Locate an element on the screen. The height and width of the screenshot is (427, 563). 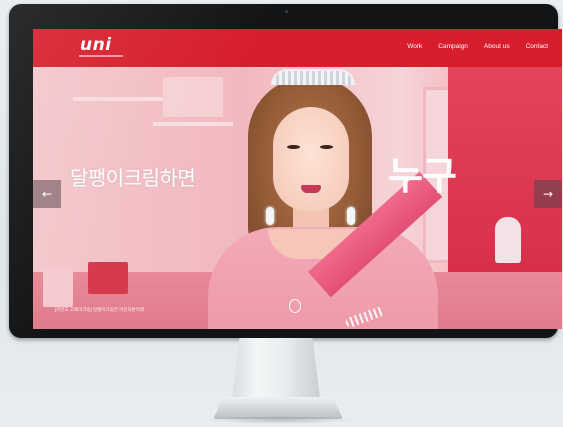
cabinet is located at coordinates (193, 97).